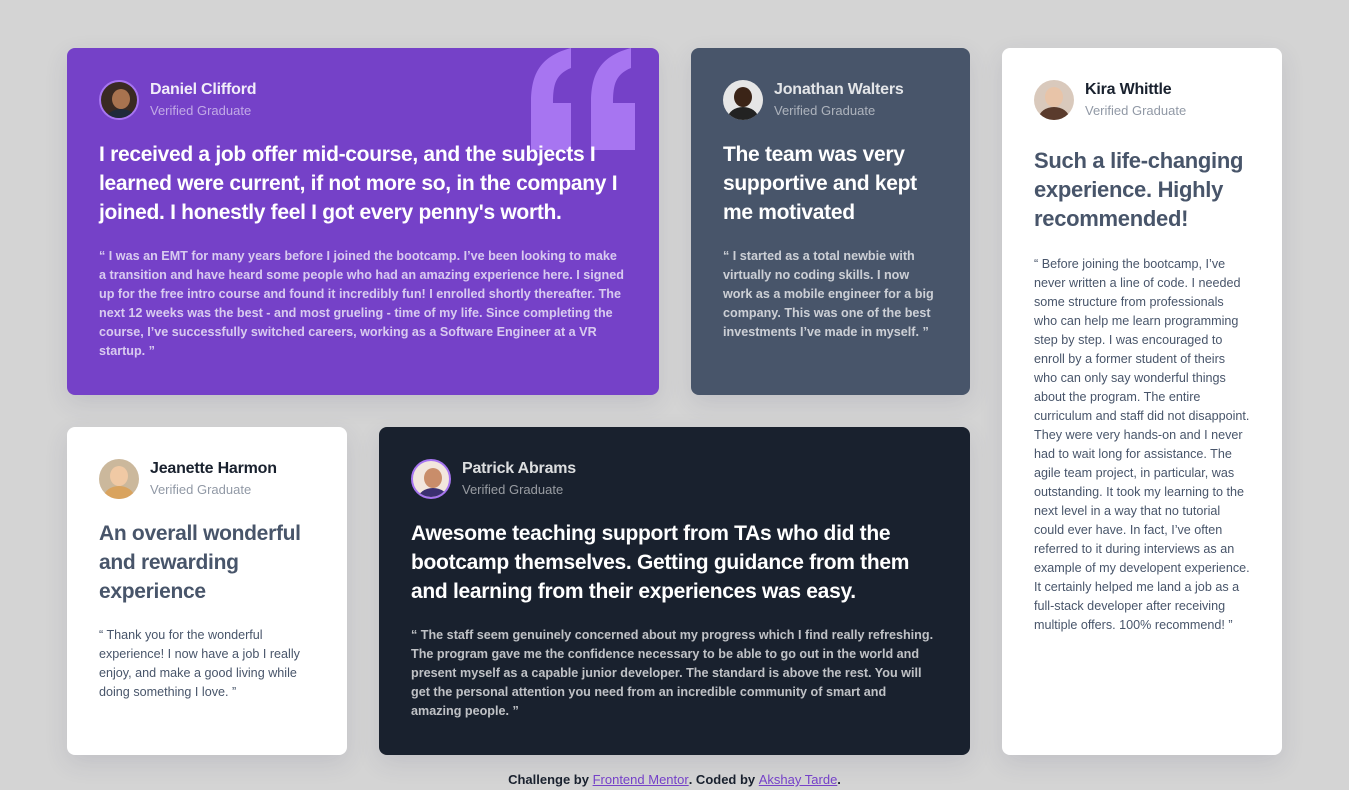 This screenshot has height=790, width=1349. Describe the element at coordinates (519, 468) in the screenshot. I see `author-name: Patrick Abrams` at that location.